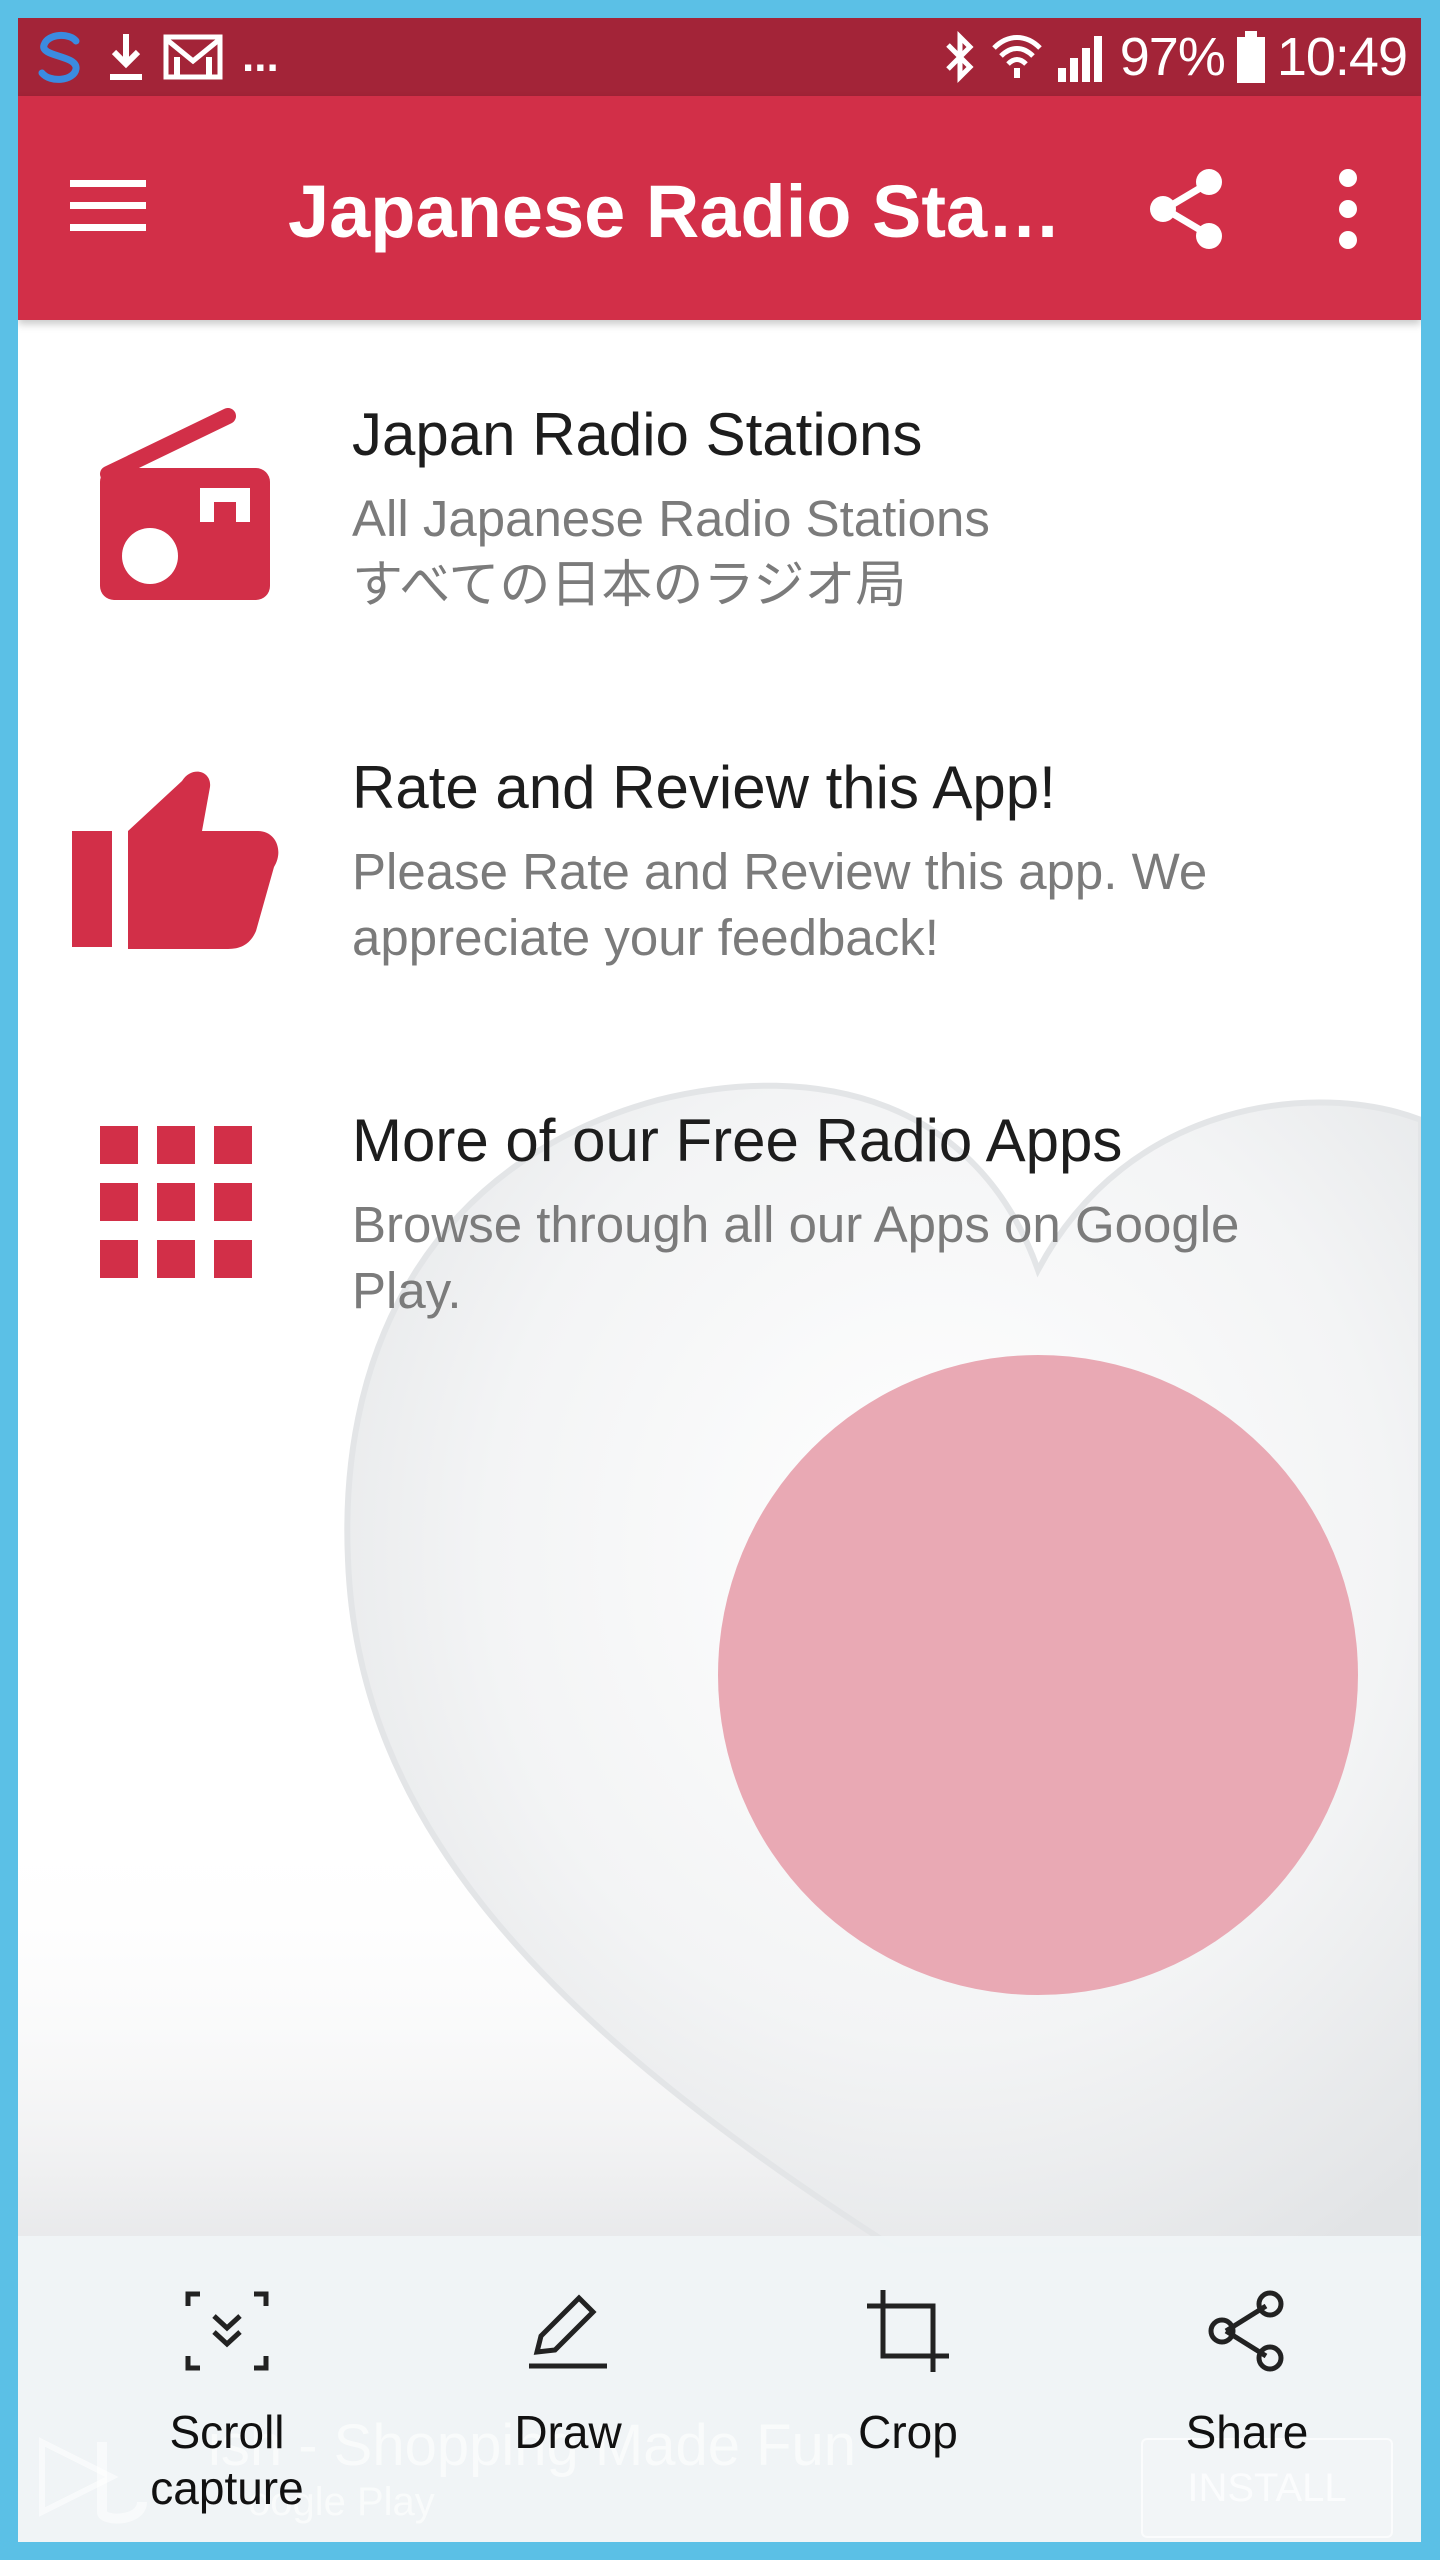  I want to click on scroll-capture-button: Scroll capture, so click(227, 2389).